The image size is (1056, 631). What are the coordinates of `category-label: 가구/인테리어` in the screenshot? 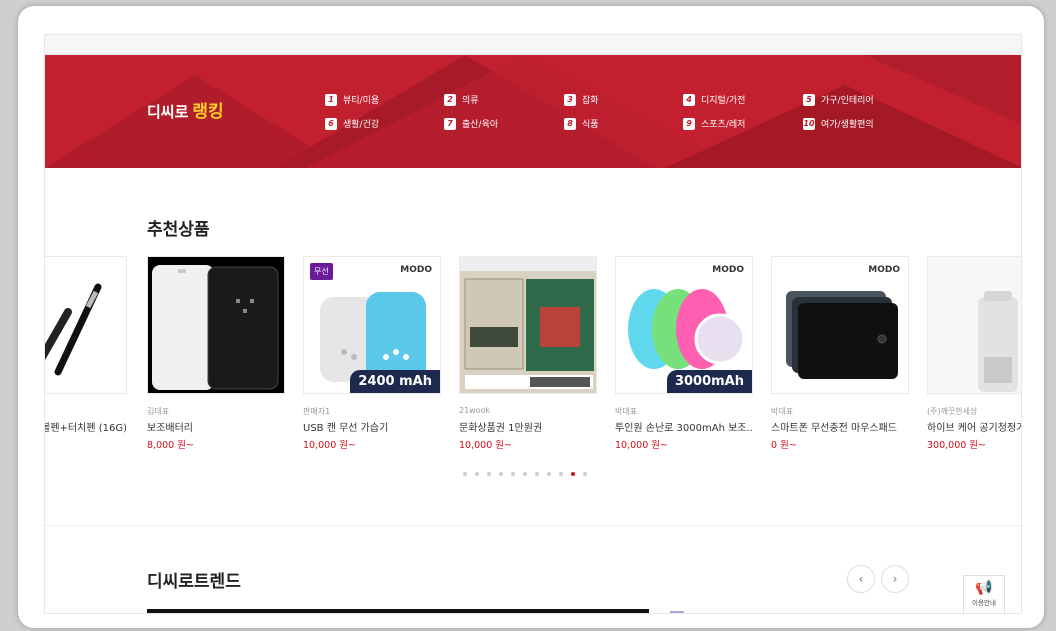 It's located at (847, 101).